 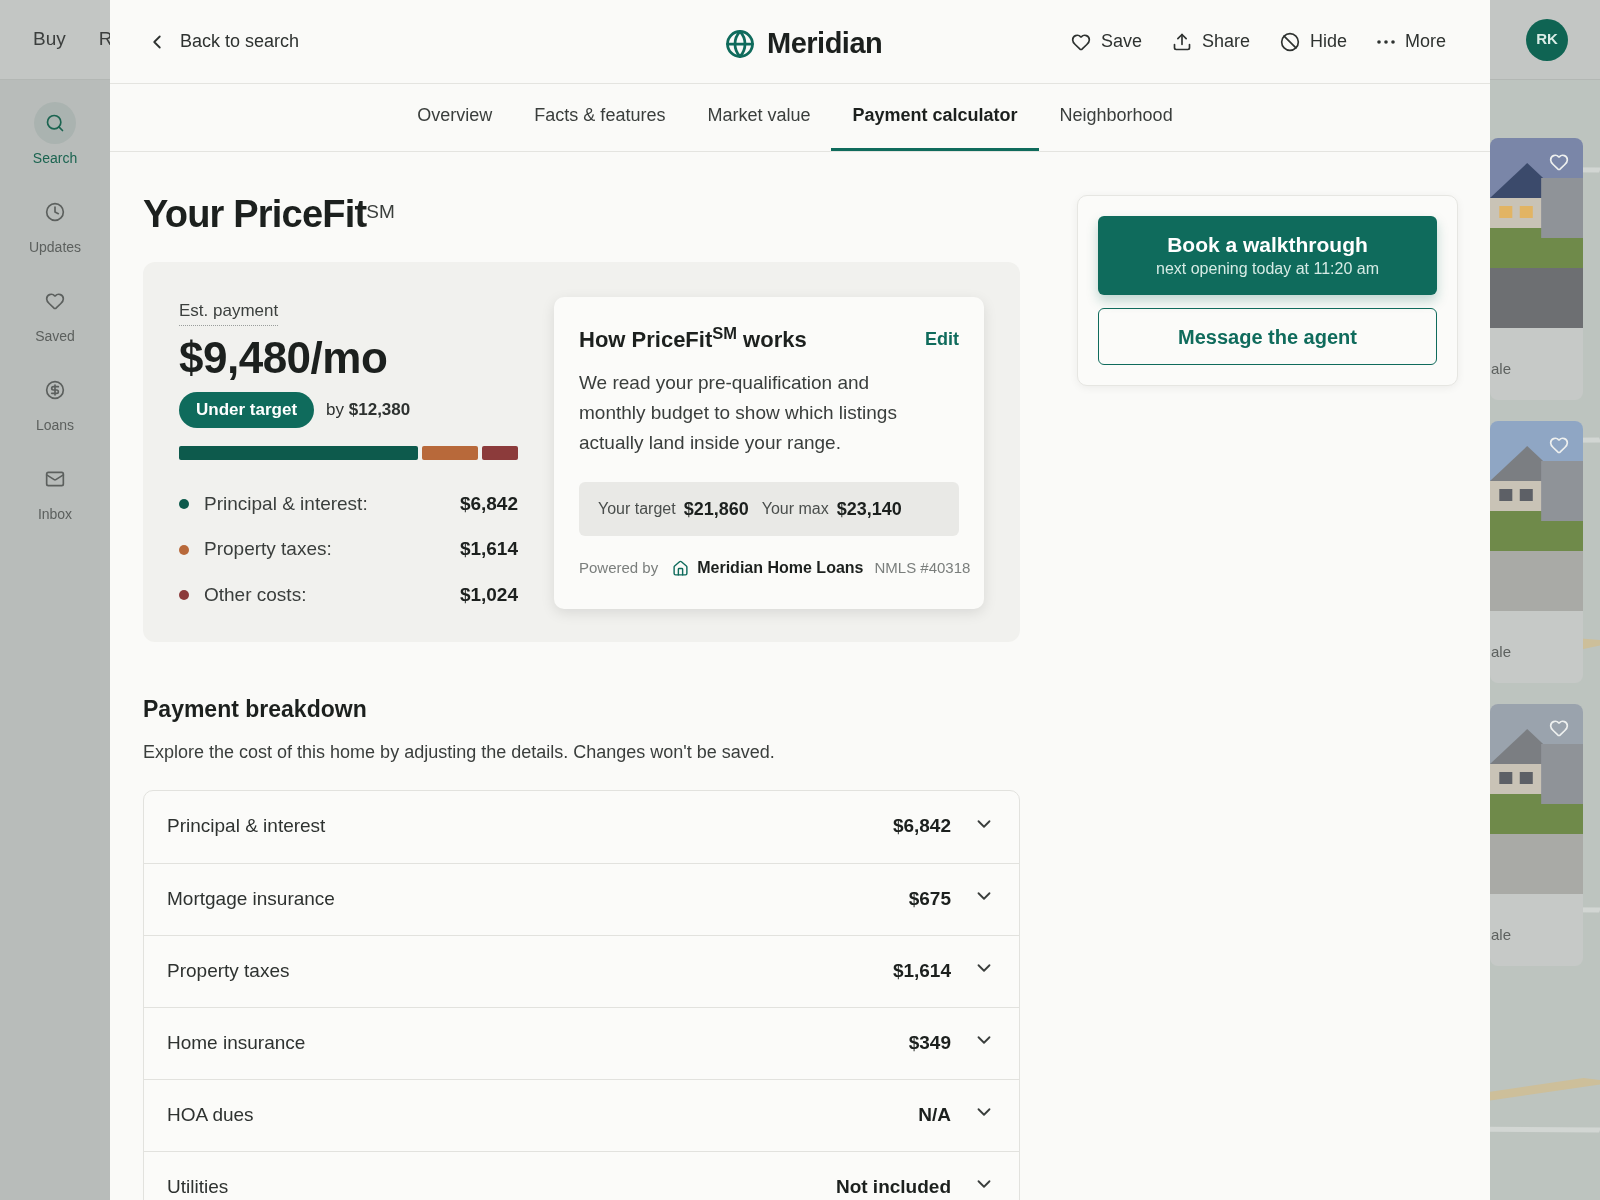 I want to click on section-title: Payment breakdown, so click(x=255, y=709).